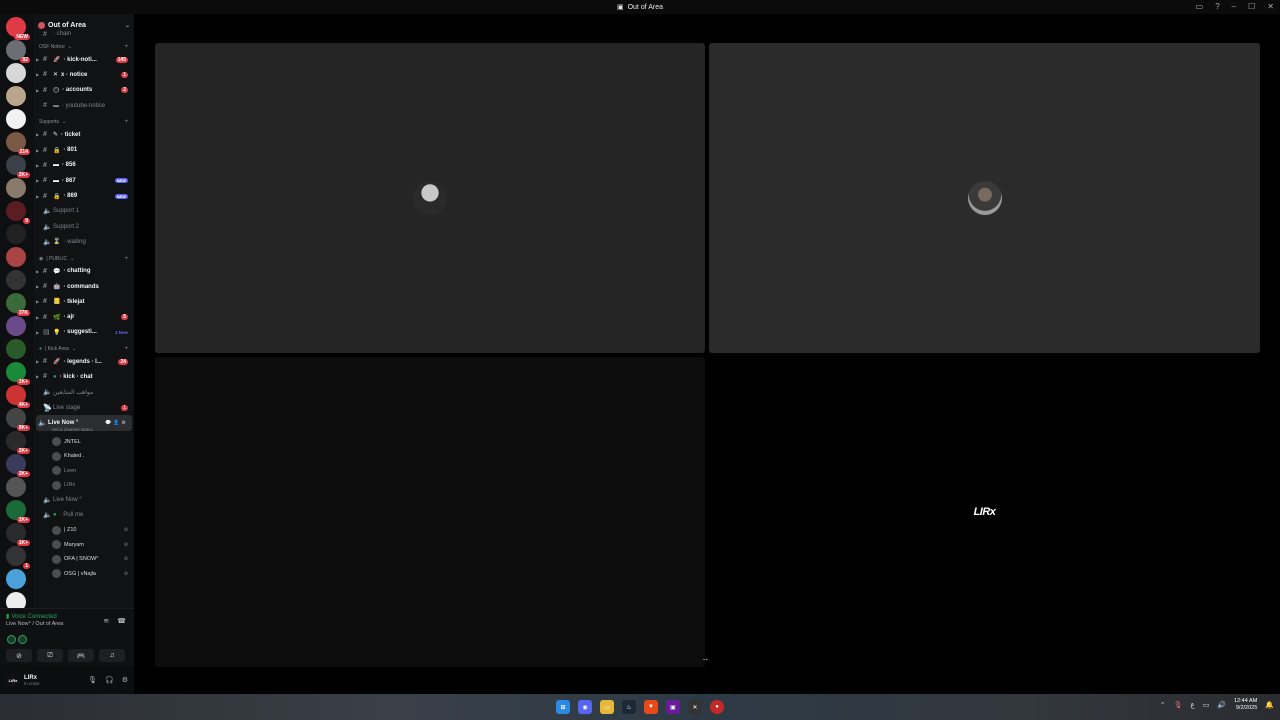  Describe the element at coordinates (84, 485) in the screenshot. I see `voice-member: LIRx` at that location.